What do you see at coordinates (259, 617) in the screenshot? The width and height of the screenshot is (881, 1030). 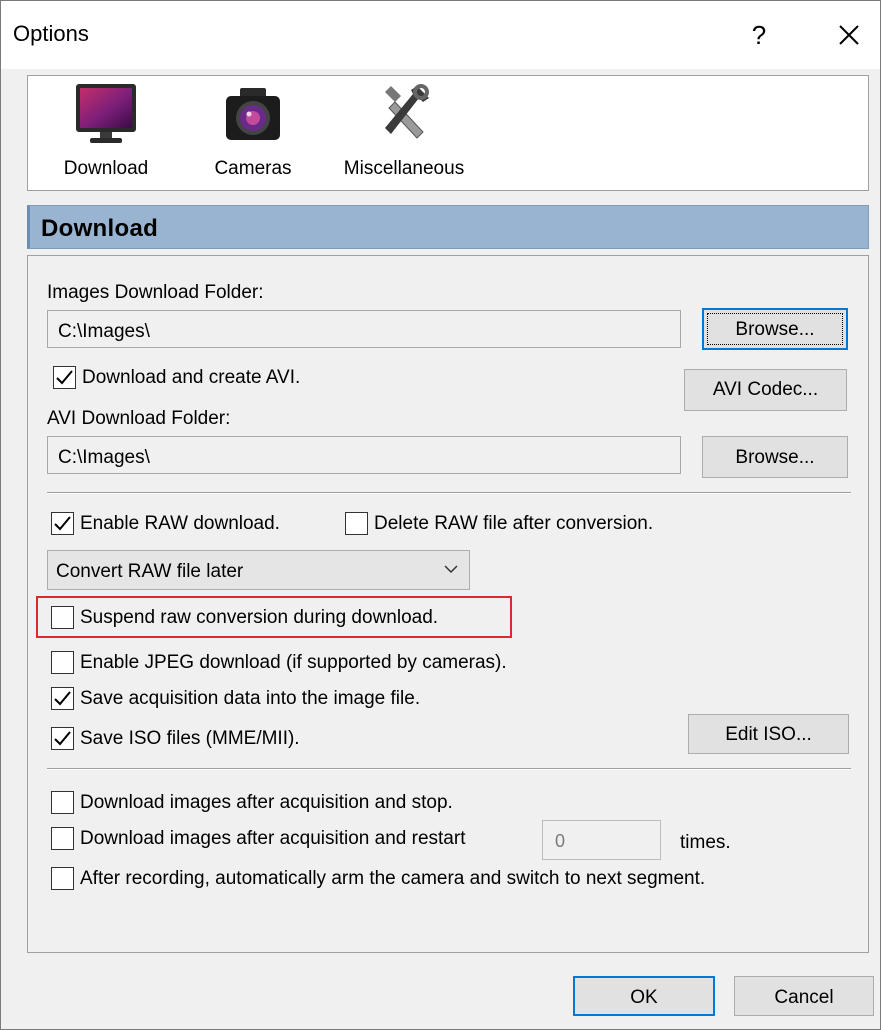 I see `checkbox-label: Suspend raw conversion during download.` at bounding box center [259, 617].